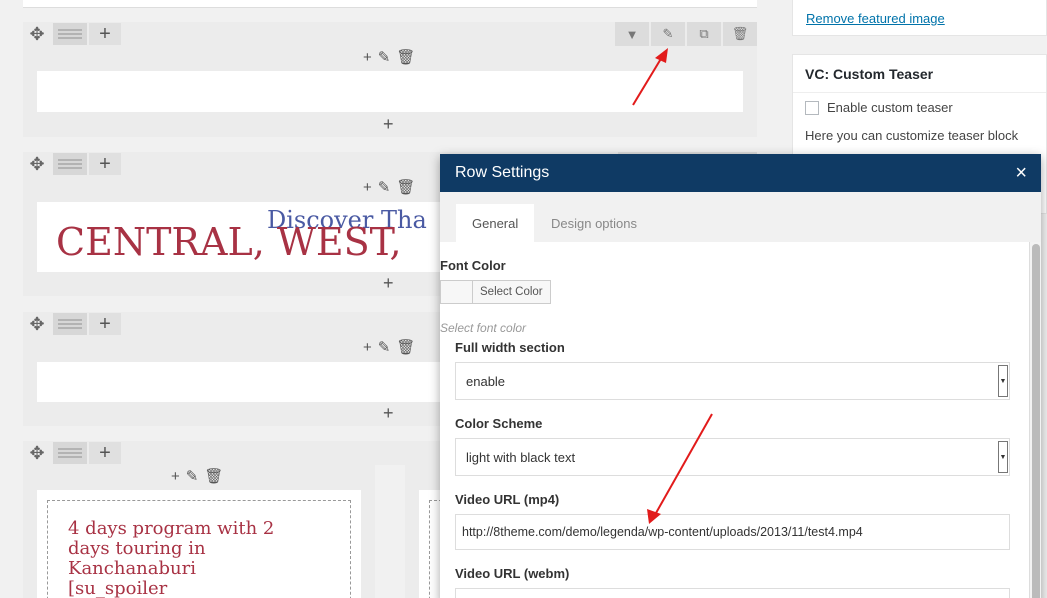 The height and width of the screenshot is (598, 1047). Describe the element at coordinates (812, 107) in the screenshot. I see `enable-teaser-checkbox` at that location.